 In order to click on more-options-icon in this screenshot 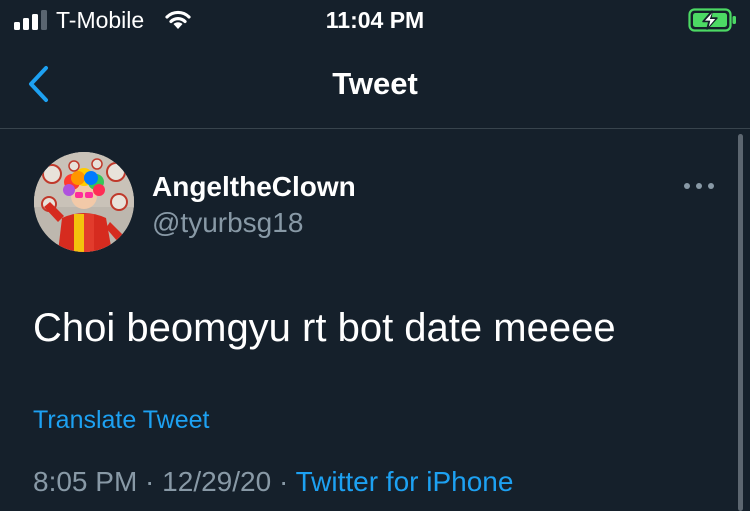, I will do `click(699, 186)`.